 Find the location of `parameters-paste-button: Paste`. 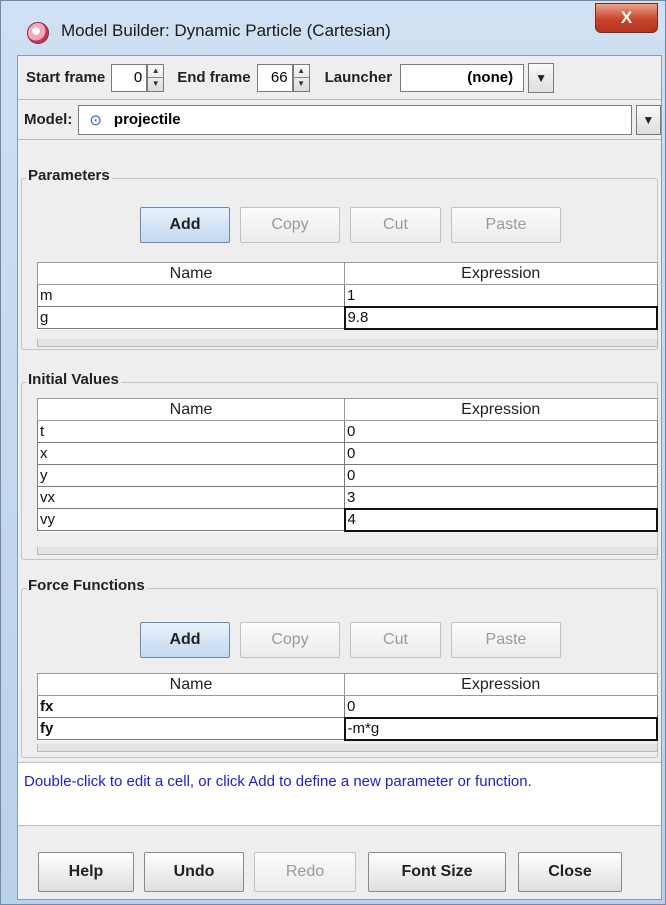

parameters-paste-button: Paste is located at coordinates (506, 225).